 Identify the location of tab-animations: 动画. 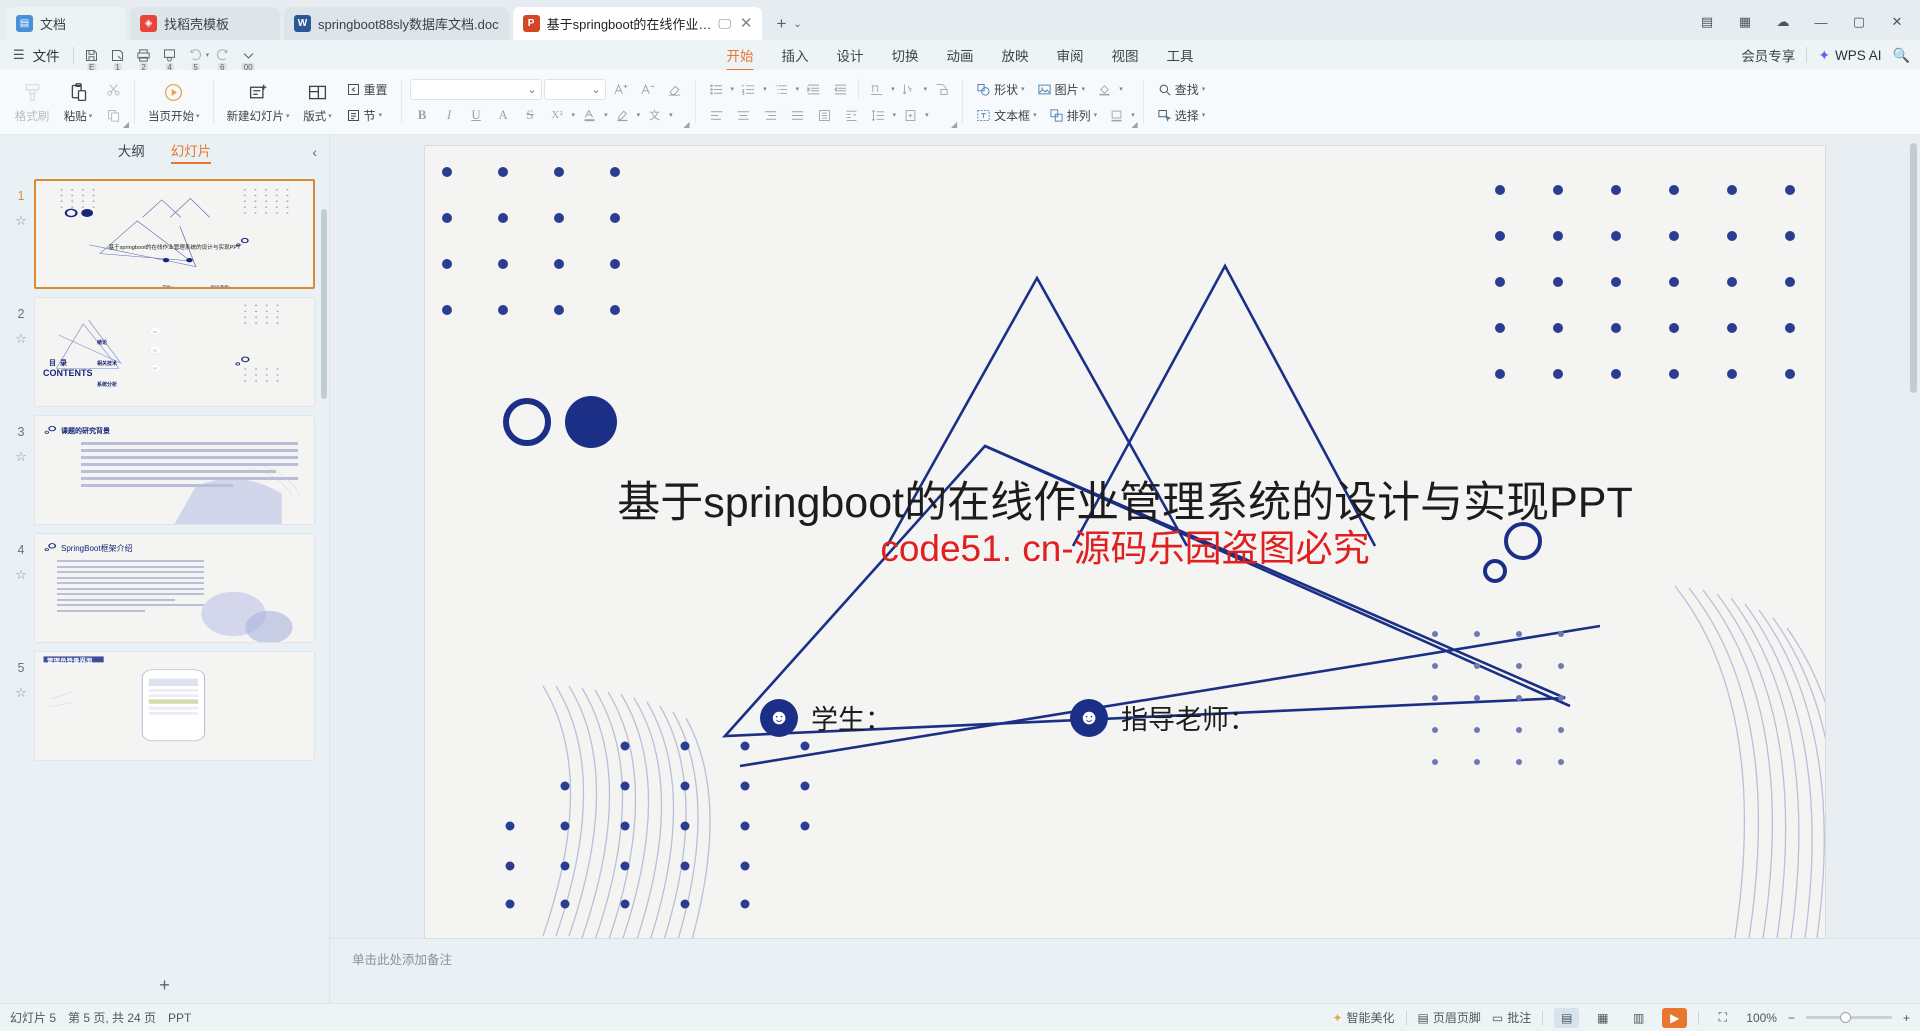
(960, 55).